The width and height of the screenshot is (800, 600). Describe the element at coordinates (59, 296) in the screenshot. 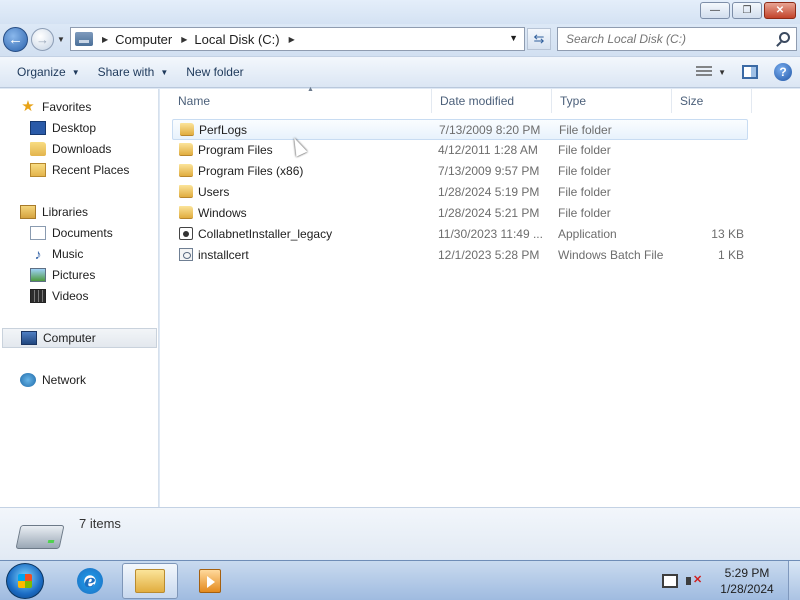

I see `nav-videos: Videos` at that location.